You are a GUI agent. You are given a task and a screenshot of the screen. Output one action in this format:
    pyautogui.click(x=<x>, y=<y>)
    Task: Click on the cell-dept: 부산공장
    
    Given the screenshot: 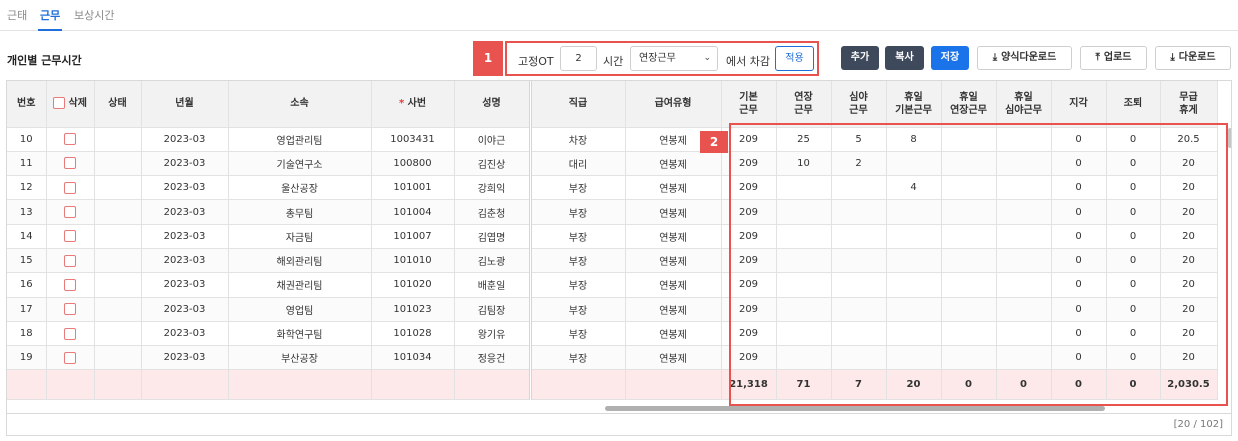 What is the action you would take?
    pyautogui.click(x=300, y=358)
    